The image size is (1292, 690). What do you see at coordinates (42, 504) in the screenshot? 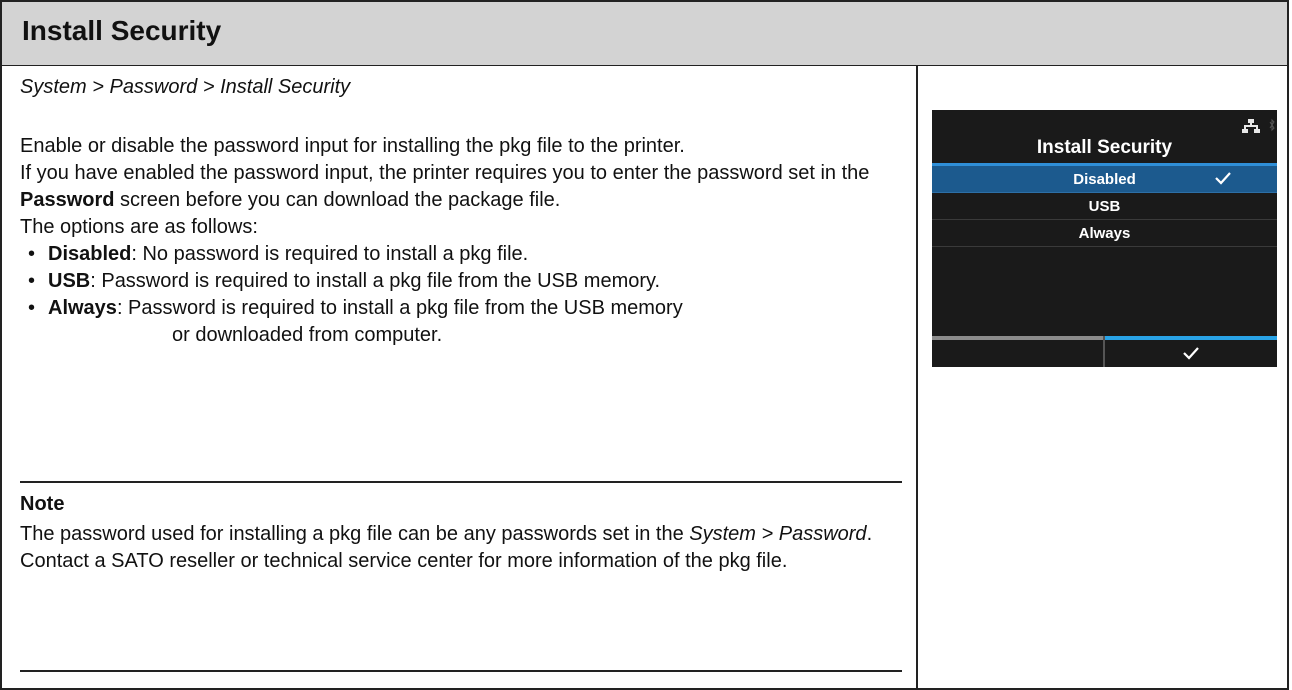
I see `note-title: Note` at bounding box center [42, 504].